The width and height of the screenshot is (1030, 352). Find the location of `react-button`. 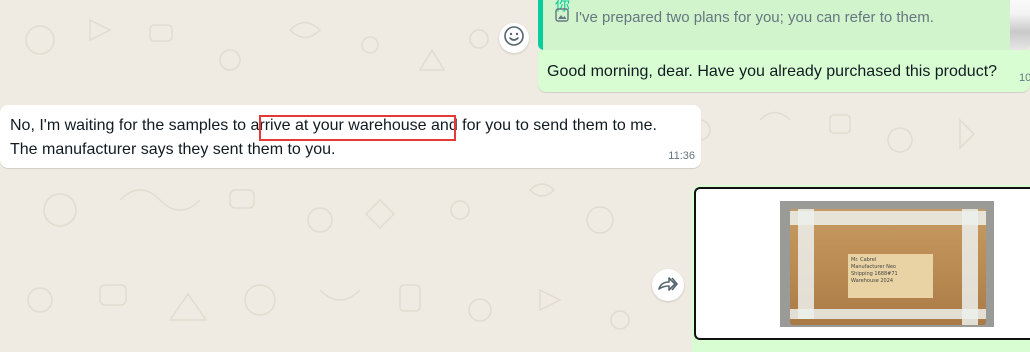

react-button is located at coordinates (514, 38).